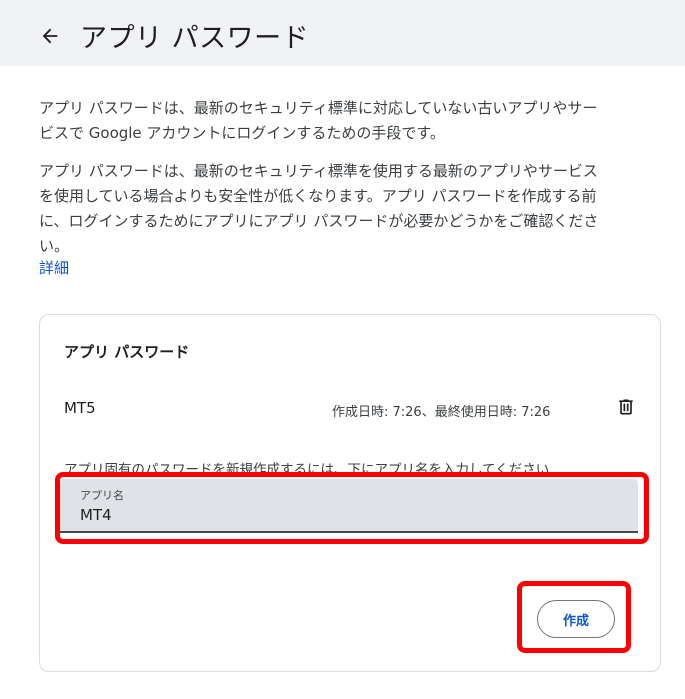 The image size is (685, 699). Describe the element at coordinates (350, 515) in the screenshot. I see `app-name-input` at that location.